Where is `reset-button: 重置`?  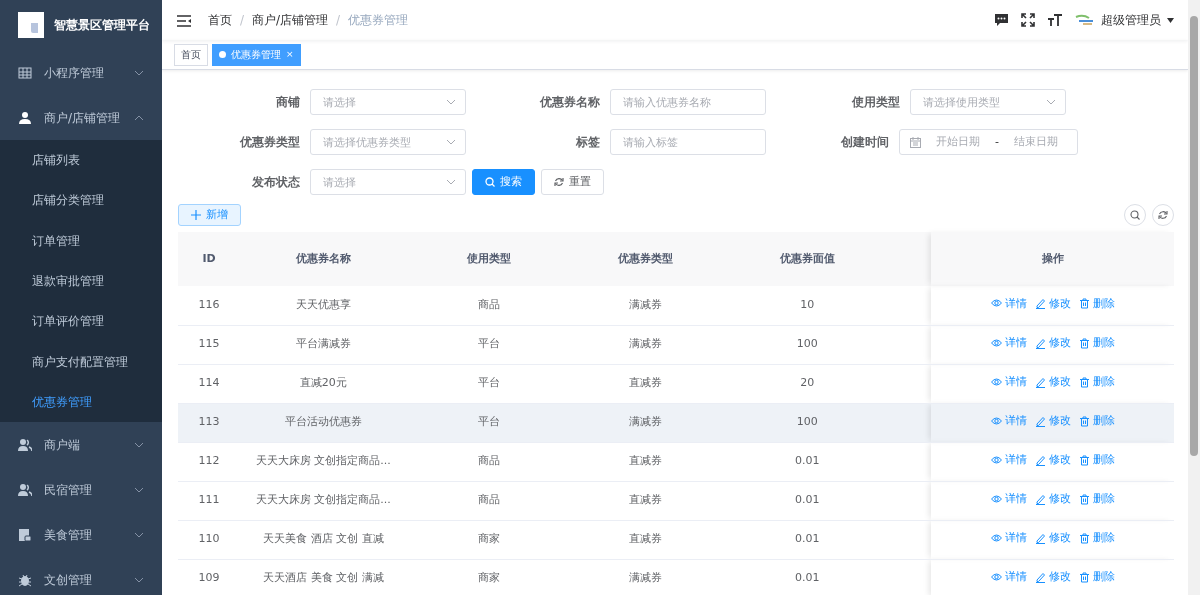
reset-button: 重置 is located at coordinates (572, 182).